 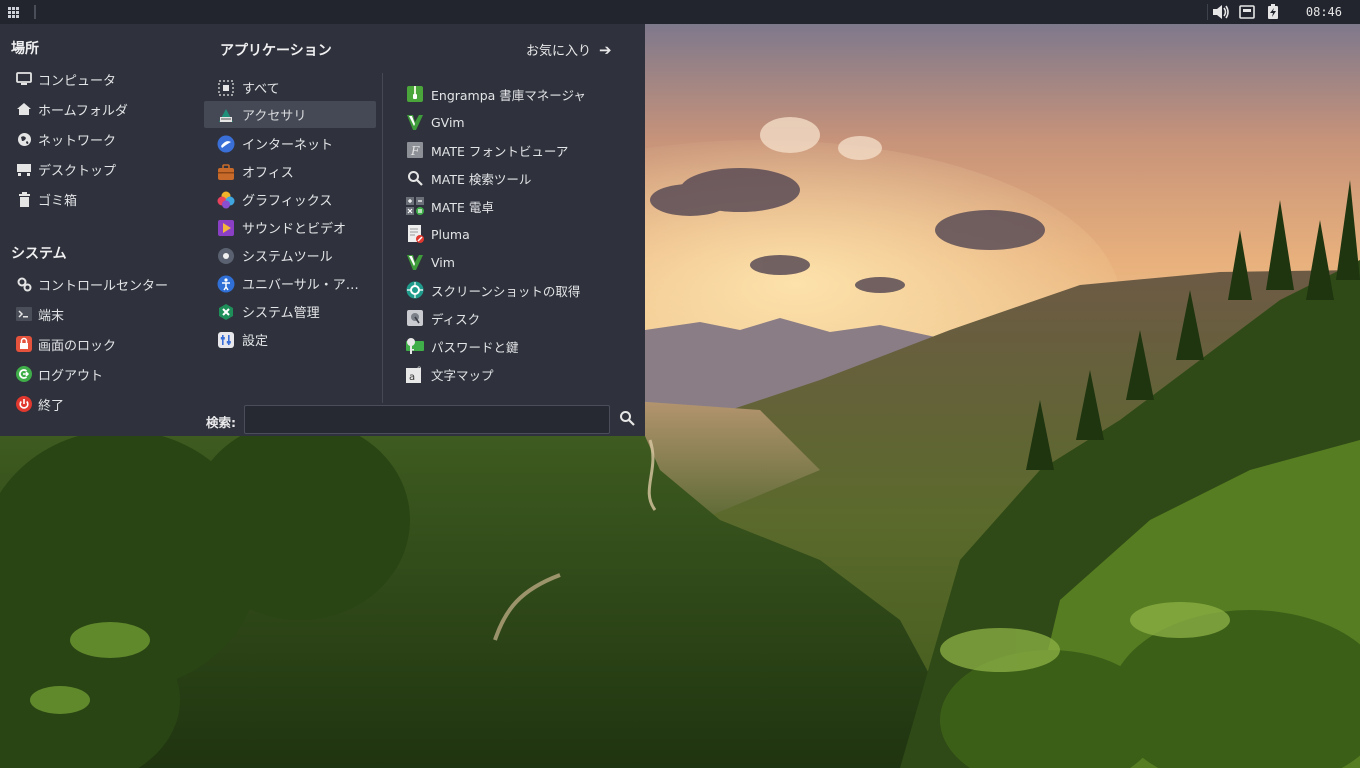 What do you see at coordinates (1273, 12) in the screenshot?
I see `battery-charging-icon` at bounding box center [1273, 12].